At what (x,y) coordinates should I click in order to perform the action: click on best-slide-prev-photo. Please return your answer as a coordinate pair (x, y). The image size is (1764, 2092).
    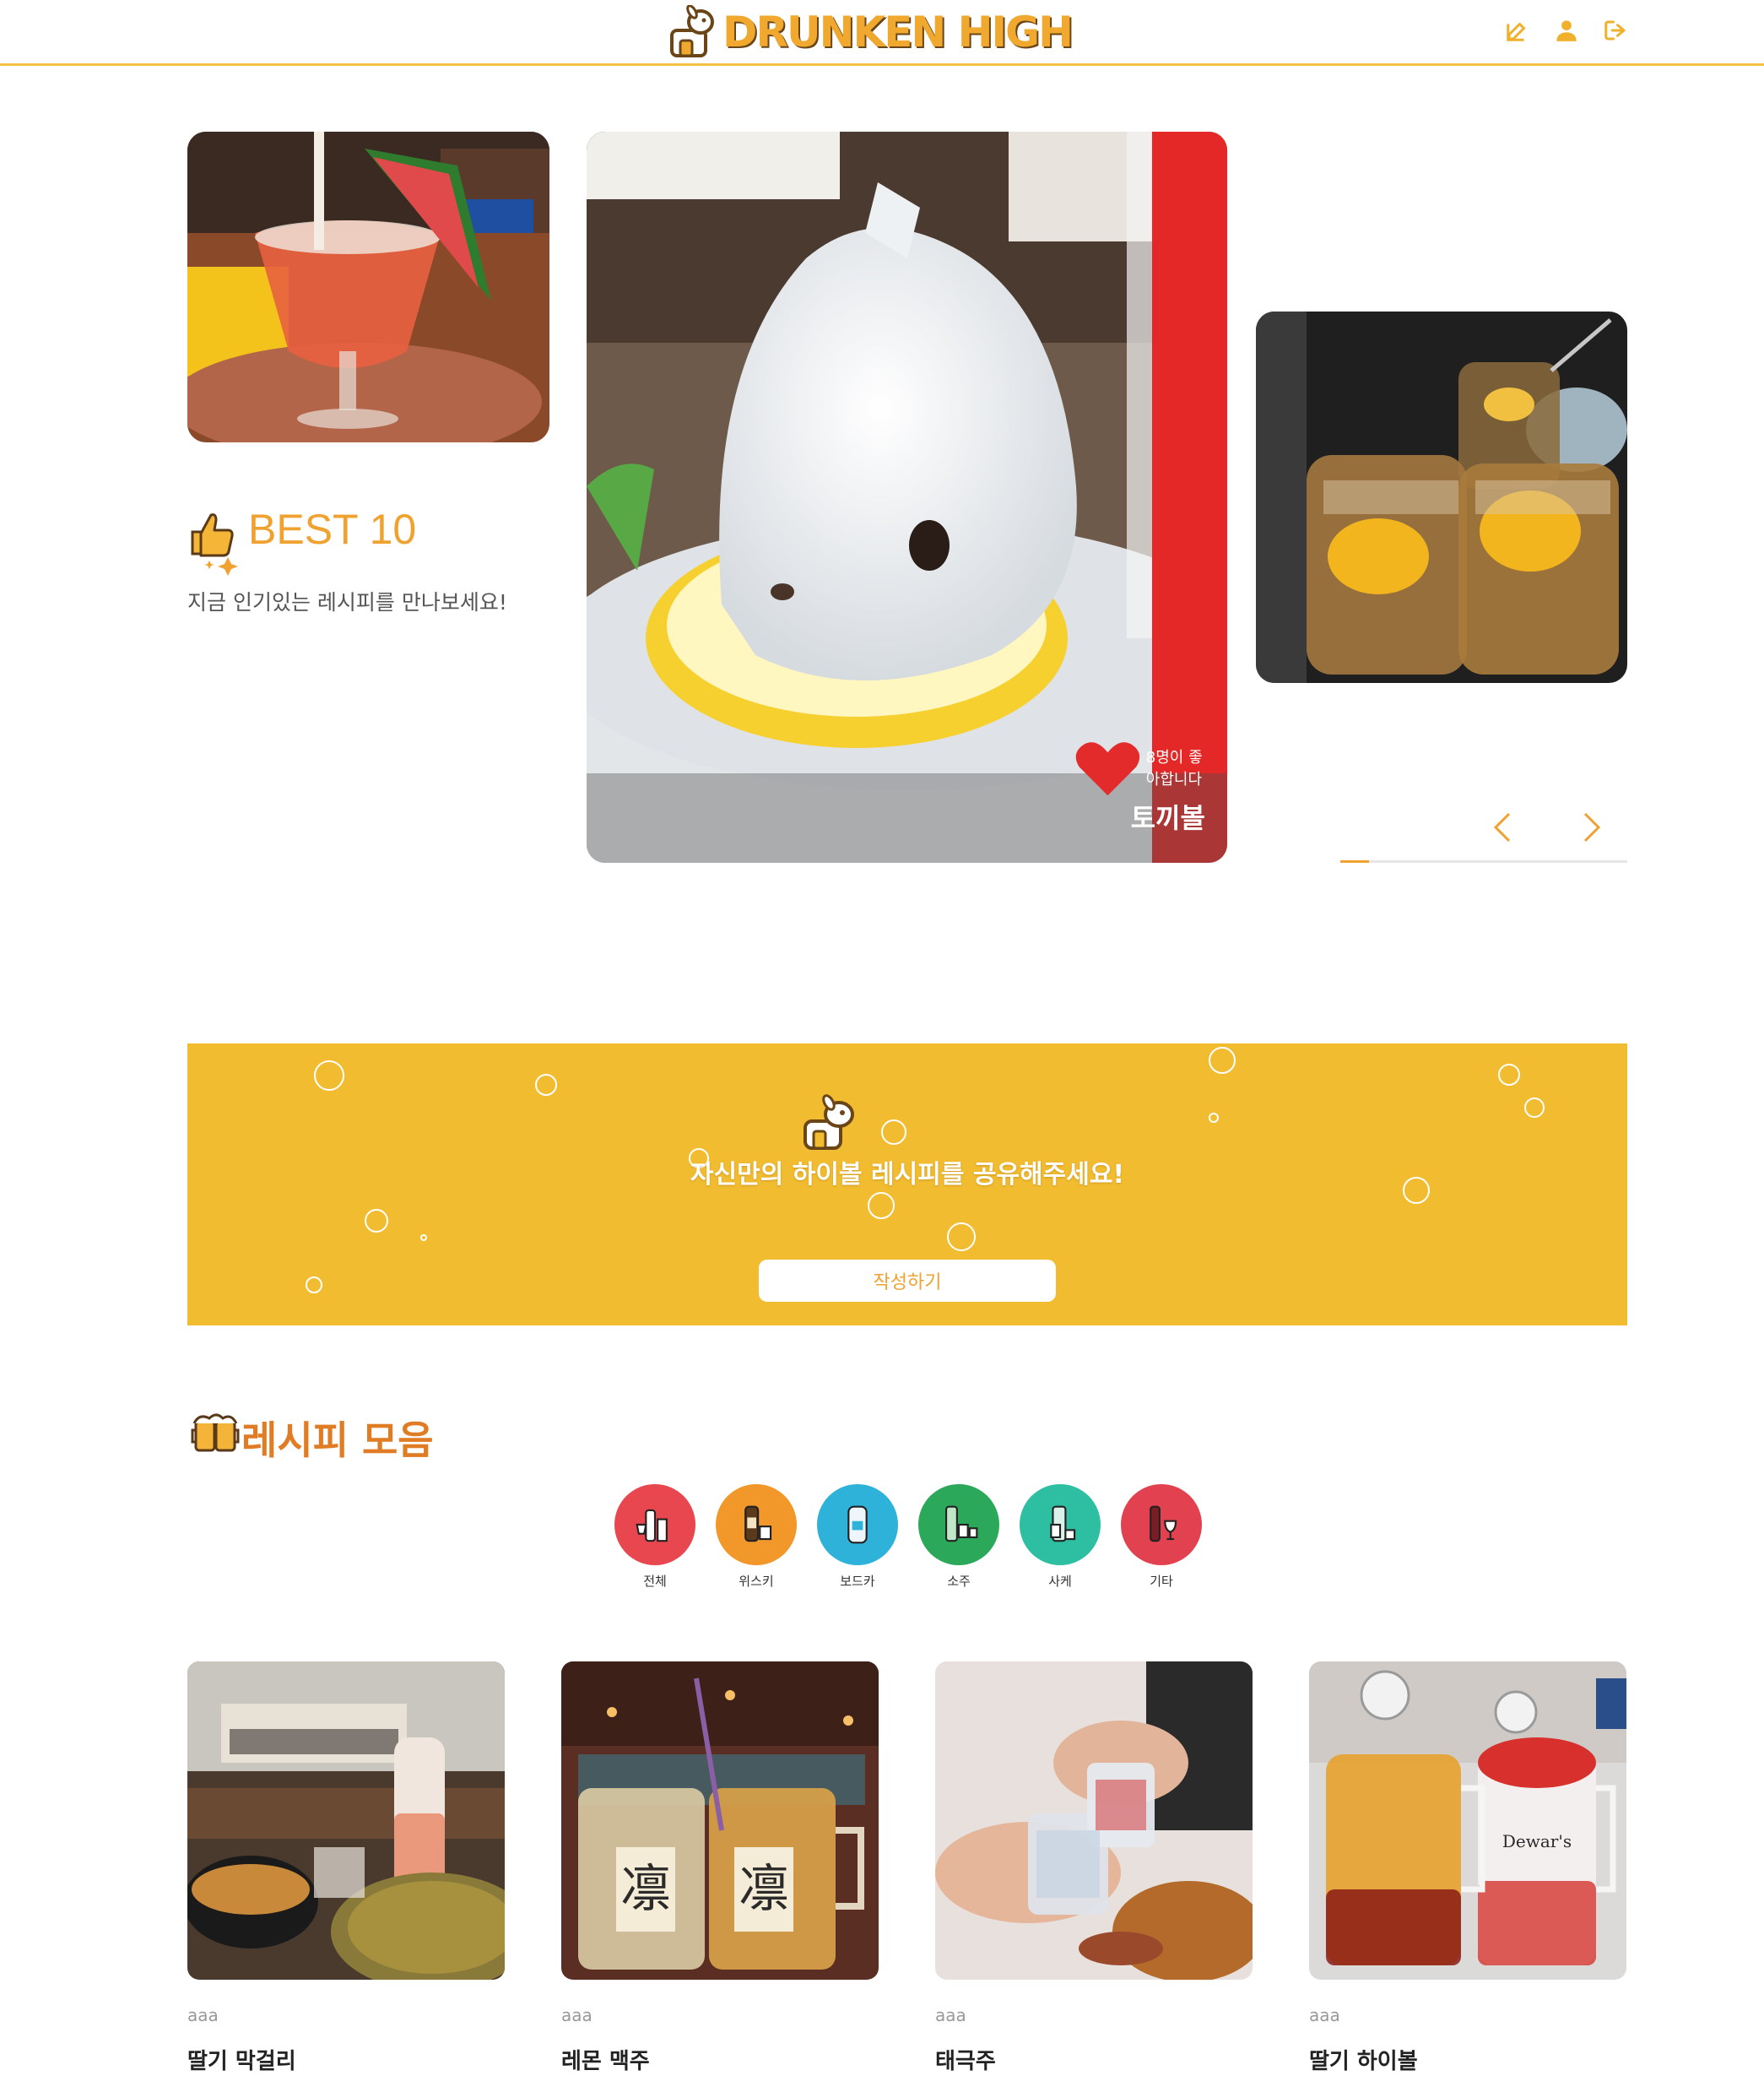
    Looking at the image, I should click on (368, 287).